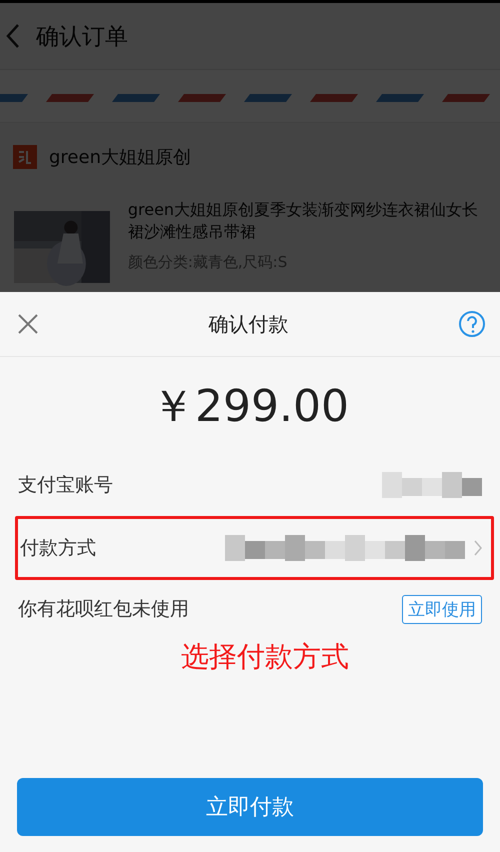 The width and height of the screenshot is (500, 852). What do you see at coordinates (82, 37) in the screenshot?
I see `page-title: 确认订单` at bounding box center [82, 37].